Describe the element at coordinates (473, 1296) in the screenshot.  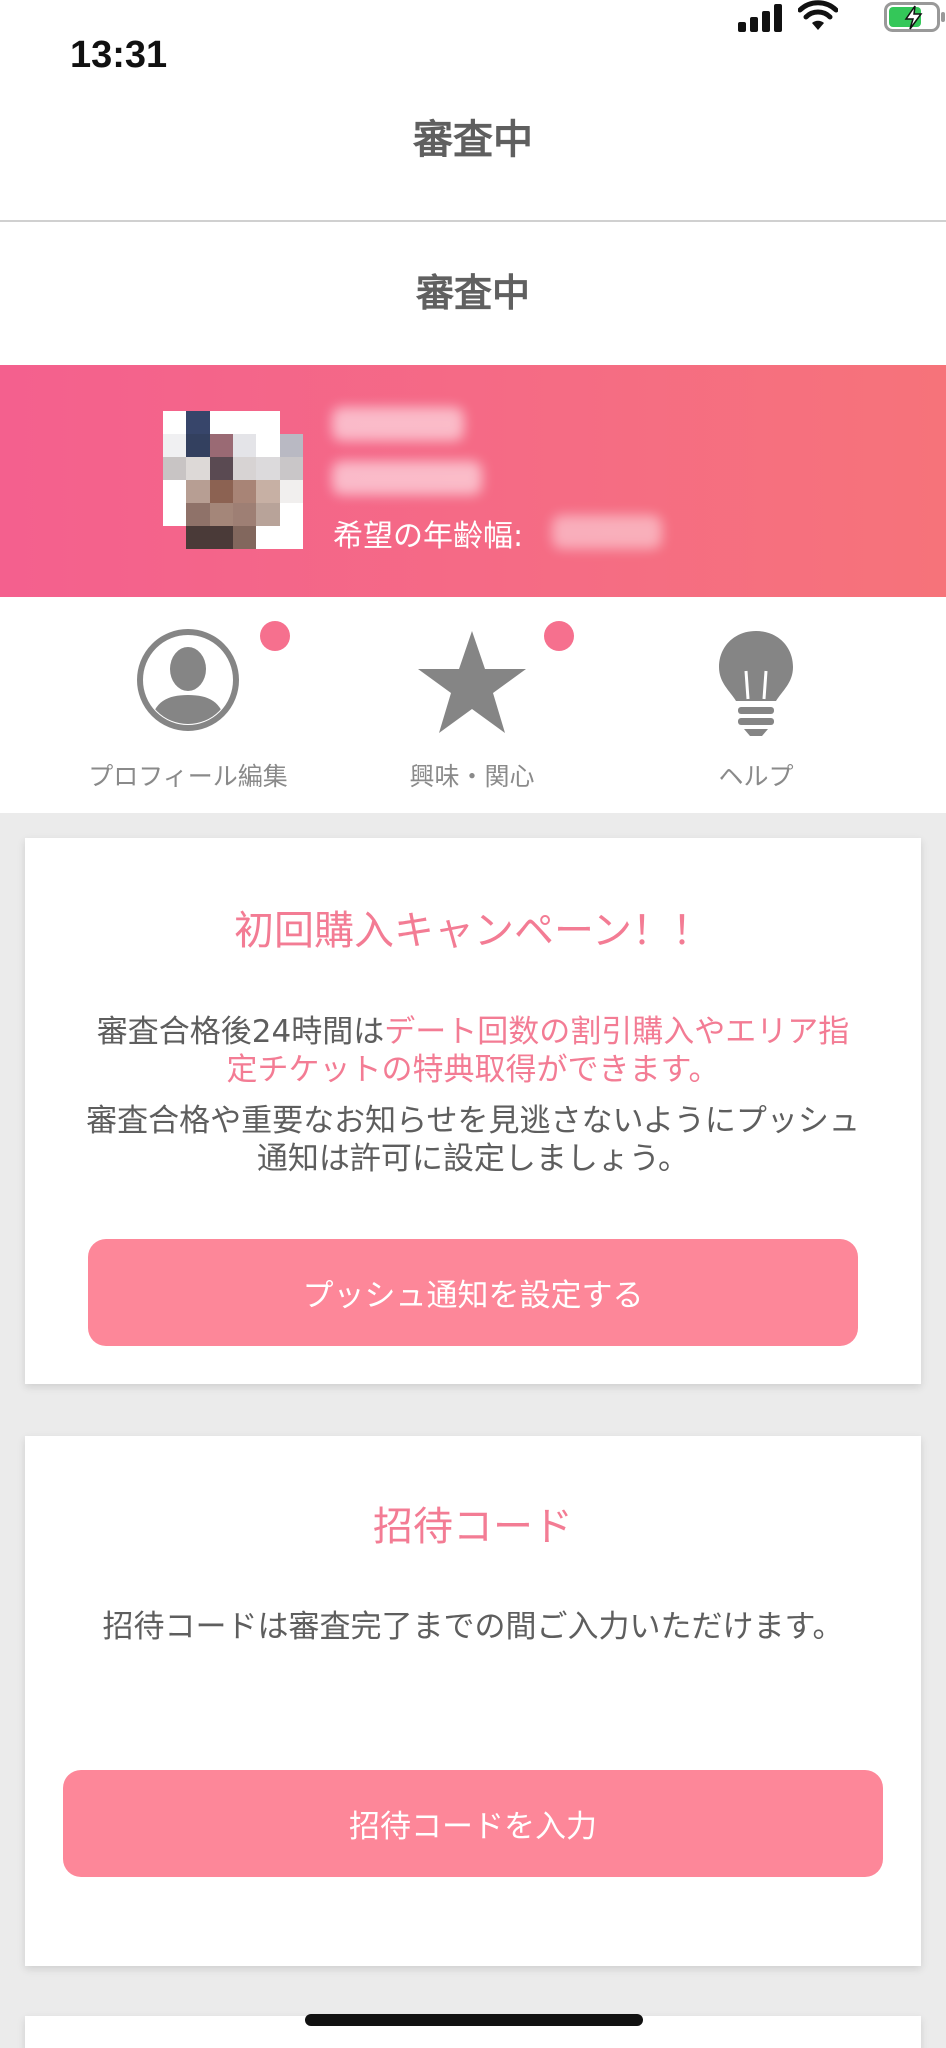
I see `push-notification-button-label: プッシュ通知を設定する` at that location.